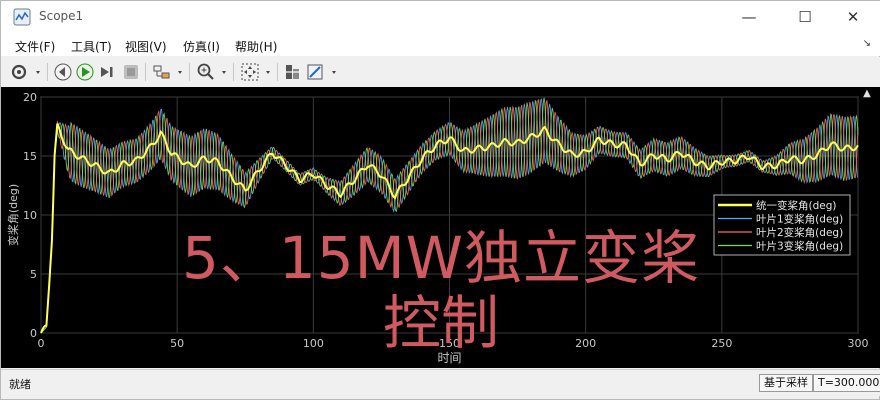 The image size is (880, 400). I want to click on settings-icon, so click(26, 72).